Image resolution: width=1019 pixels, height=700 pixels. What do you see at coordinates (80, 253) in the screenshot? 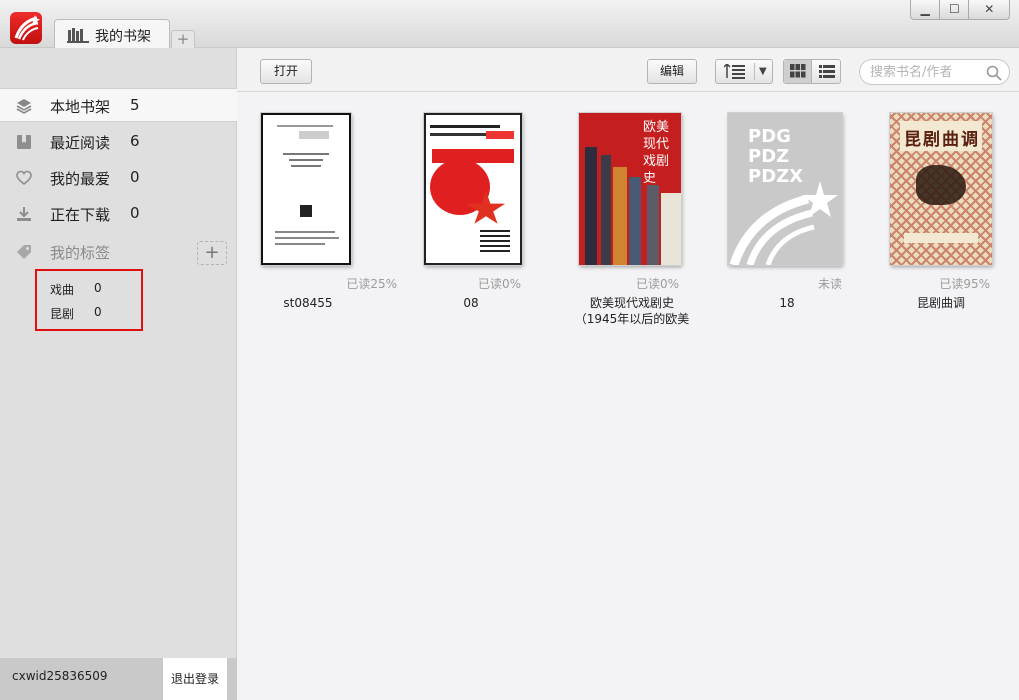
I see `tags-header-label: 我的标签` at bounding box center [80, 253].